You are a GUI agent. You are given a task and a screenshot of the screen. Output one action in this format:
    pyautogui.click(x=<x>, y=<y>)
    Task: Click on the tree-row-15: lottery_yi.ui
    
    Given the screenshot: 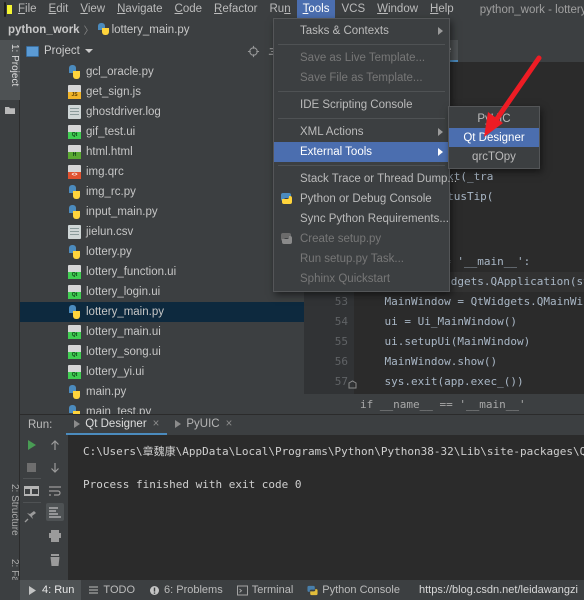 What is the action you would take?
    pyautogui.click(x=162, y=372)
    